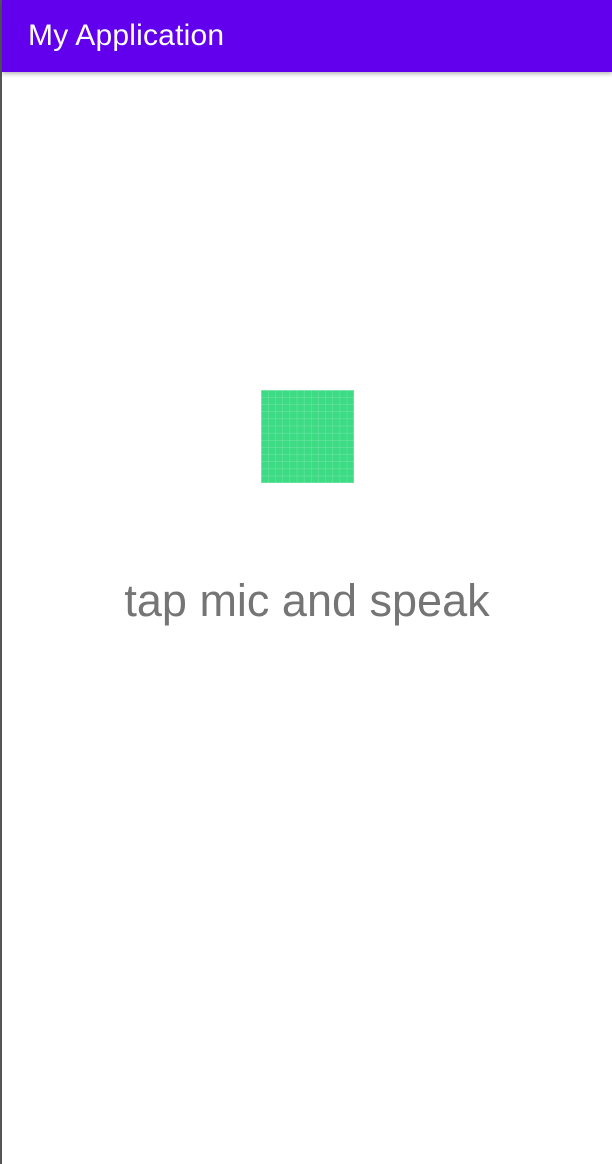  I want to click on speak-prompt: tap mic and speak, so click(307, 600).